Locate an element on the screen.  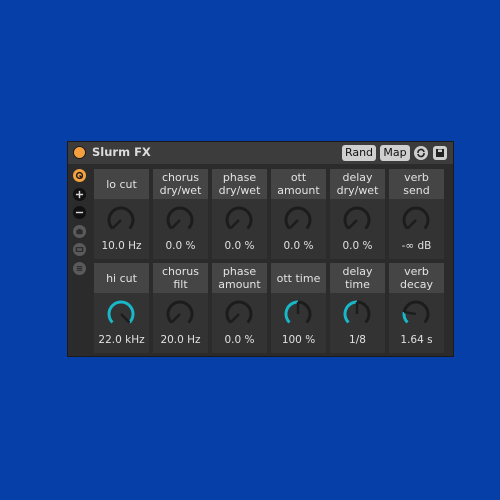
param-value: 1.64 s is located at coordinates (416, 340).